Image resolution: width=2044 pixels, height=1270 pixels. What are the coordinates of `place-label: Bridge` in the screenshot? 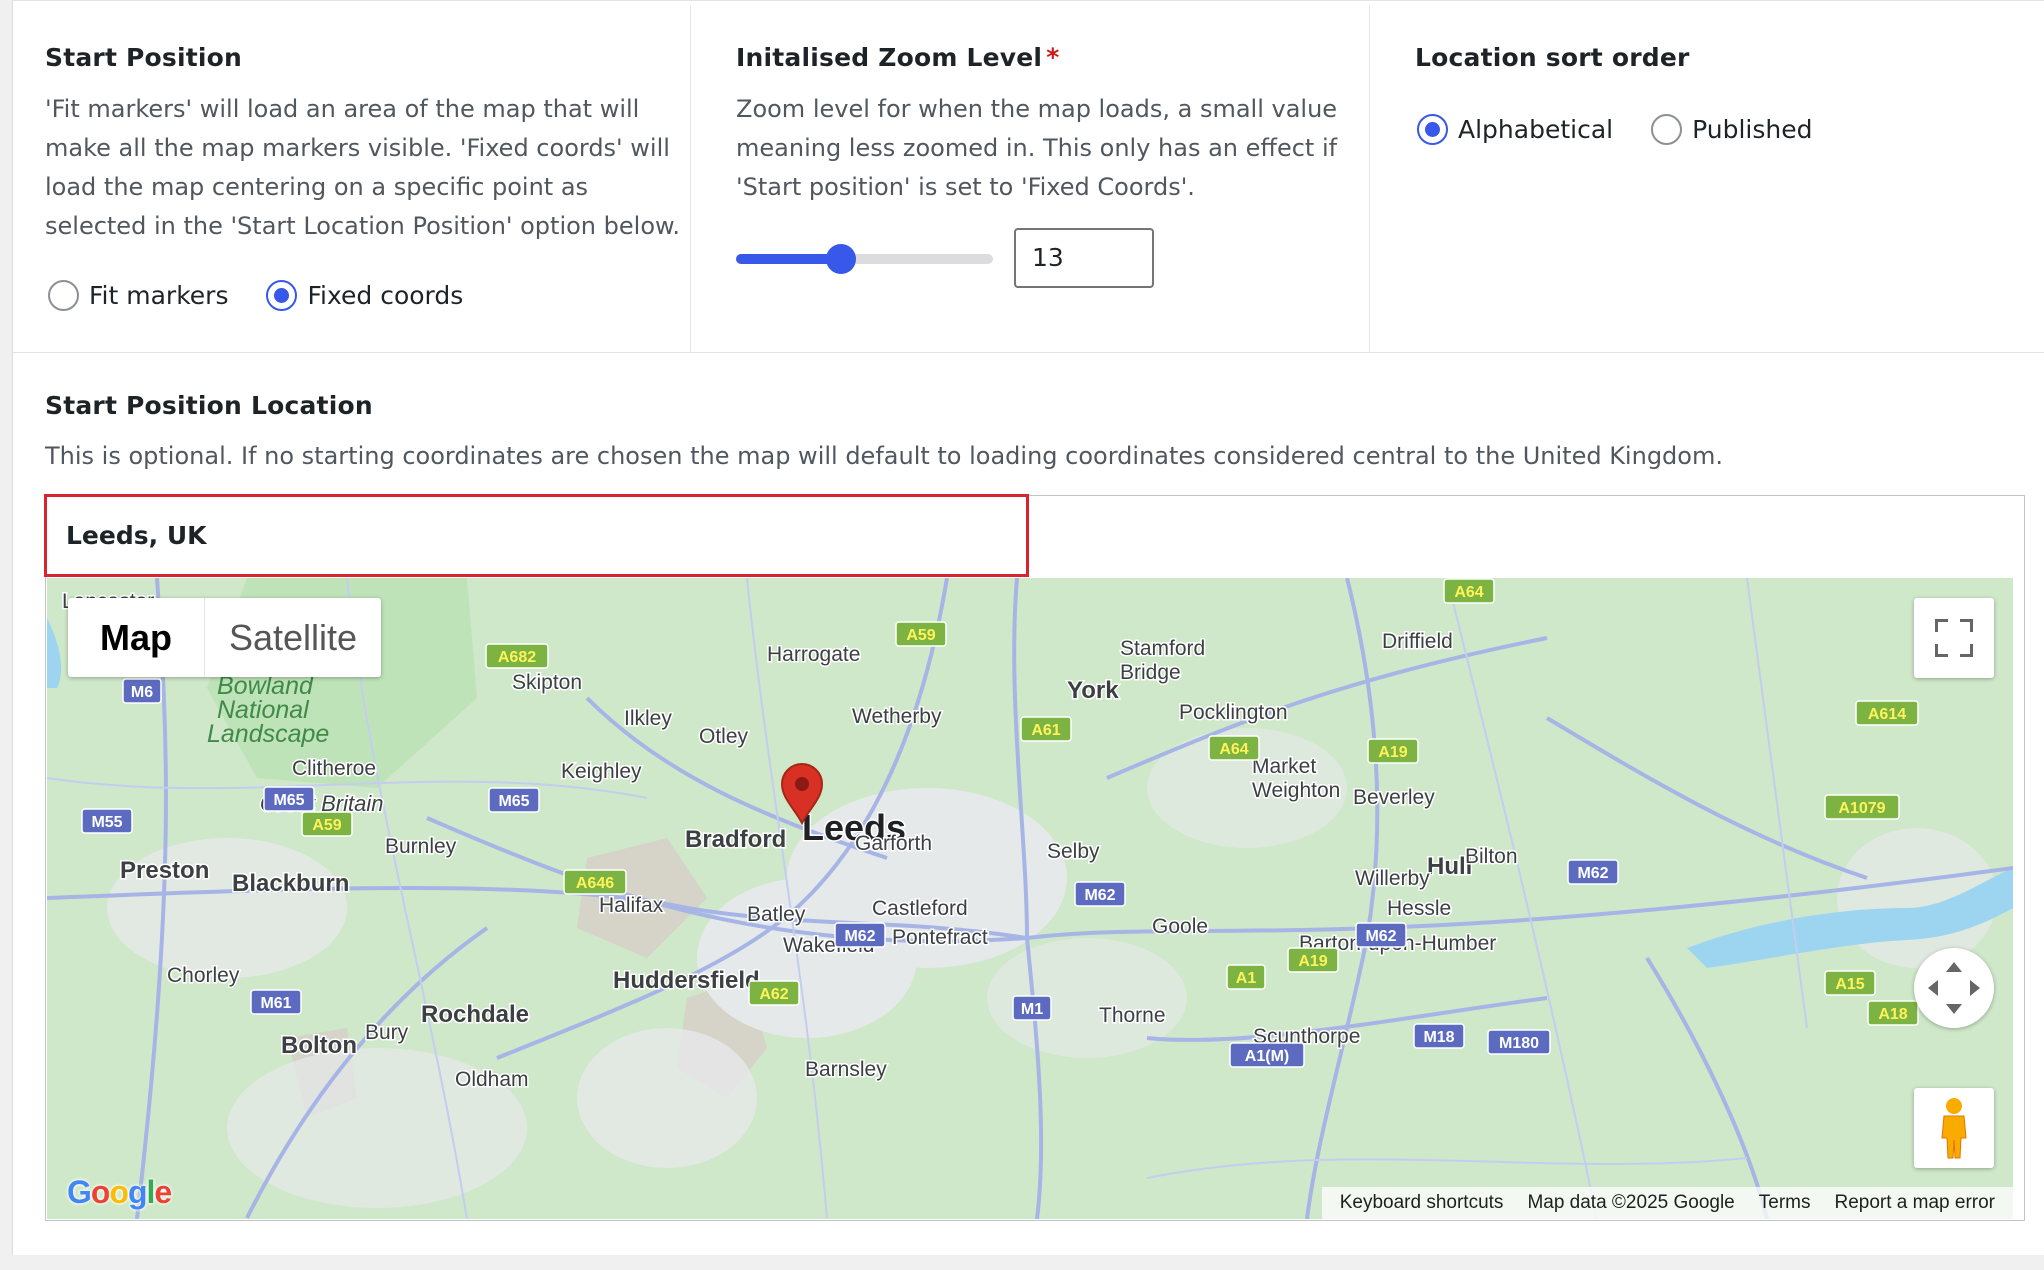 It's located at (1150, 672).